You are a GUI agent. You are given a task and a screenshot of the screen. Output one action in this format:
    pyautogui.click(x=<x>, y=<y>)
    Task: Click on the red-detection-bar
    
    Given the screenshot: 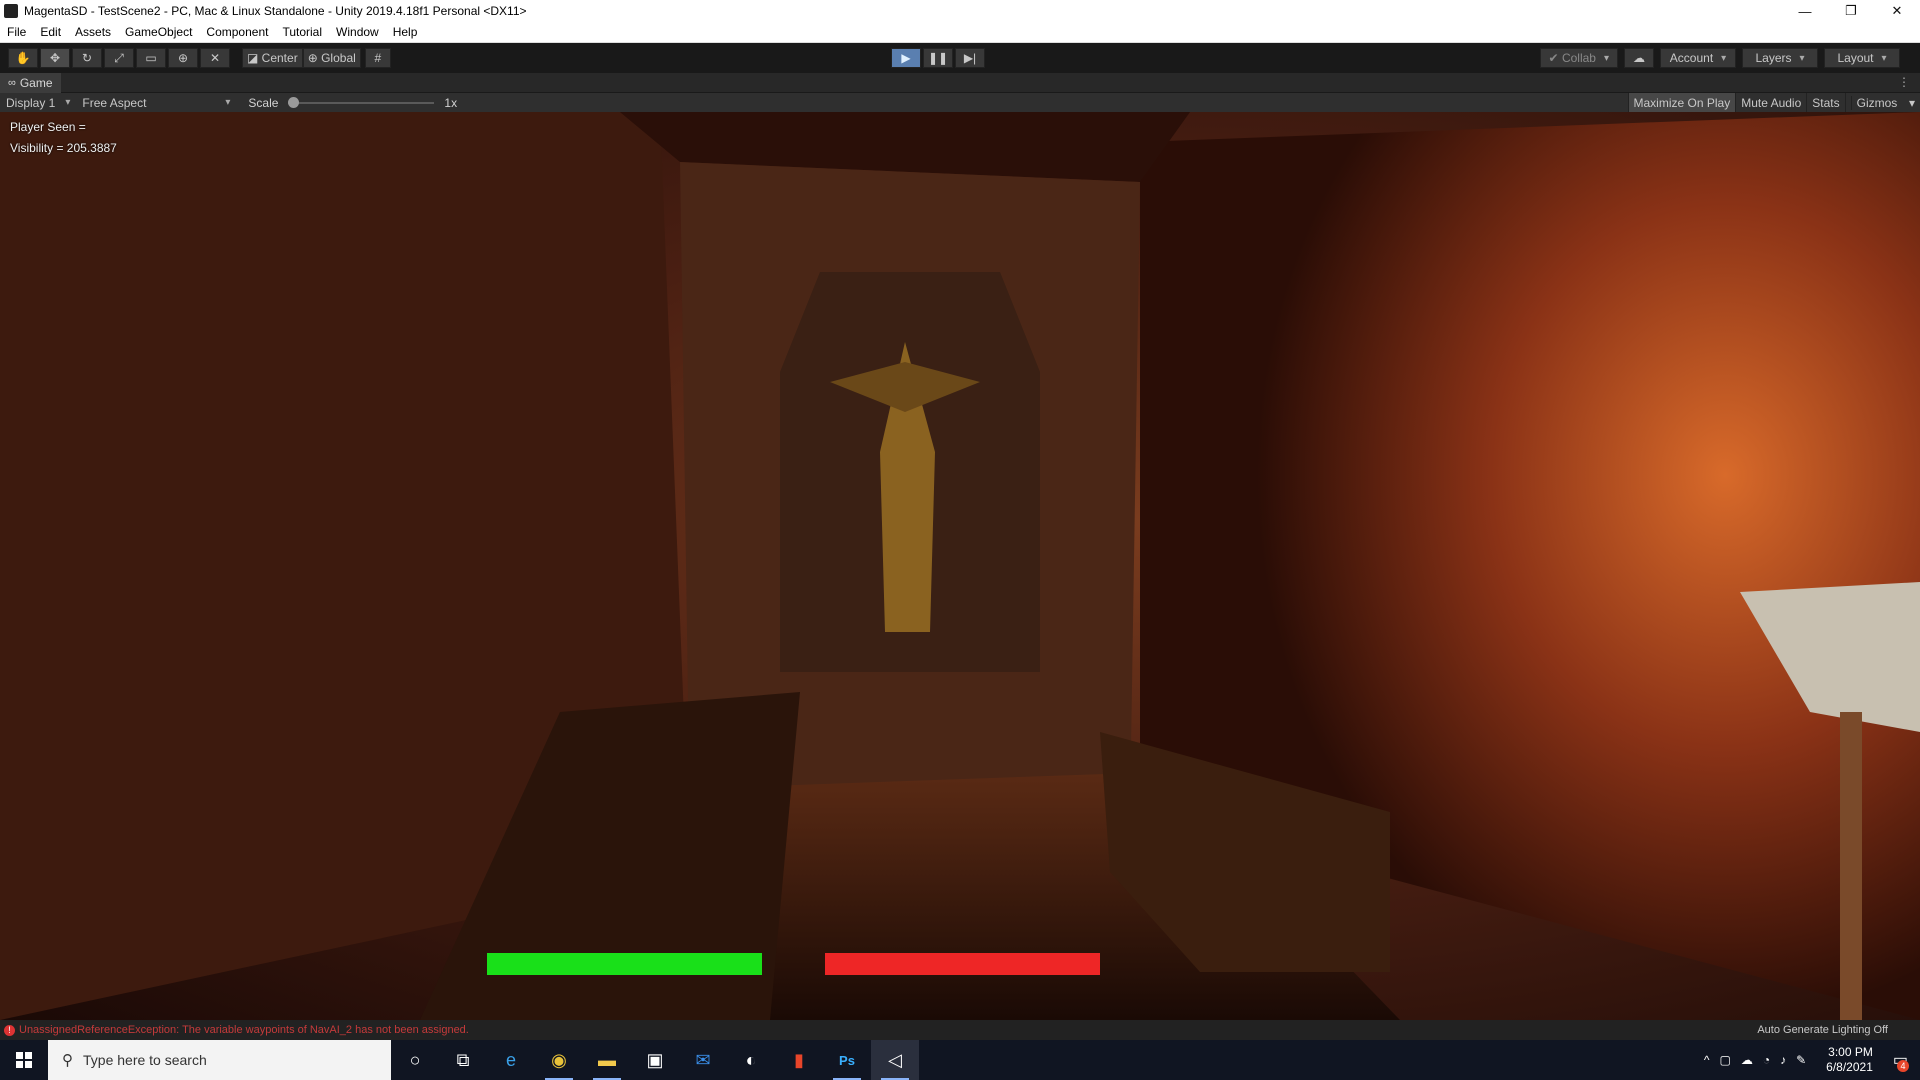 What is the action you would take?
    pyautogui.click(x=962, y=964)
    